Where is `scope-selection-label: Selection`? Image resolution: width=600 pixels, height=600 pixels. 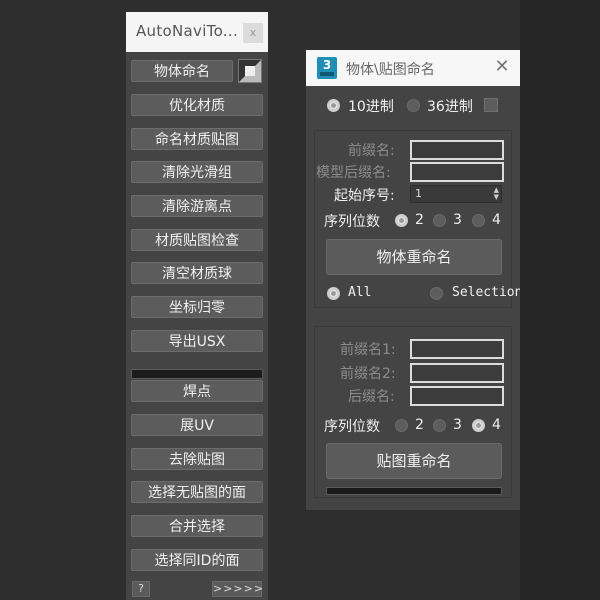 scope-selection-label: Selection is located at coordinates (486, 292).